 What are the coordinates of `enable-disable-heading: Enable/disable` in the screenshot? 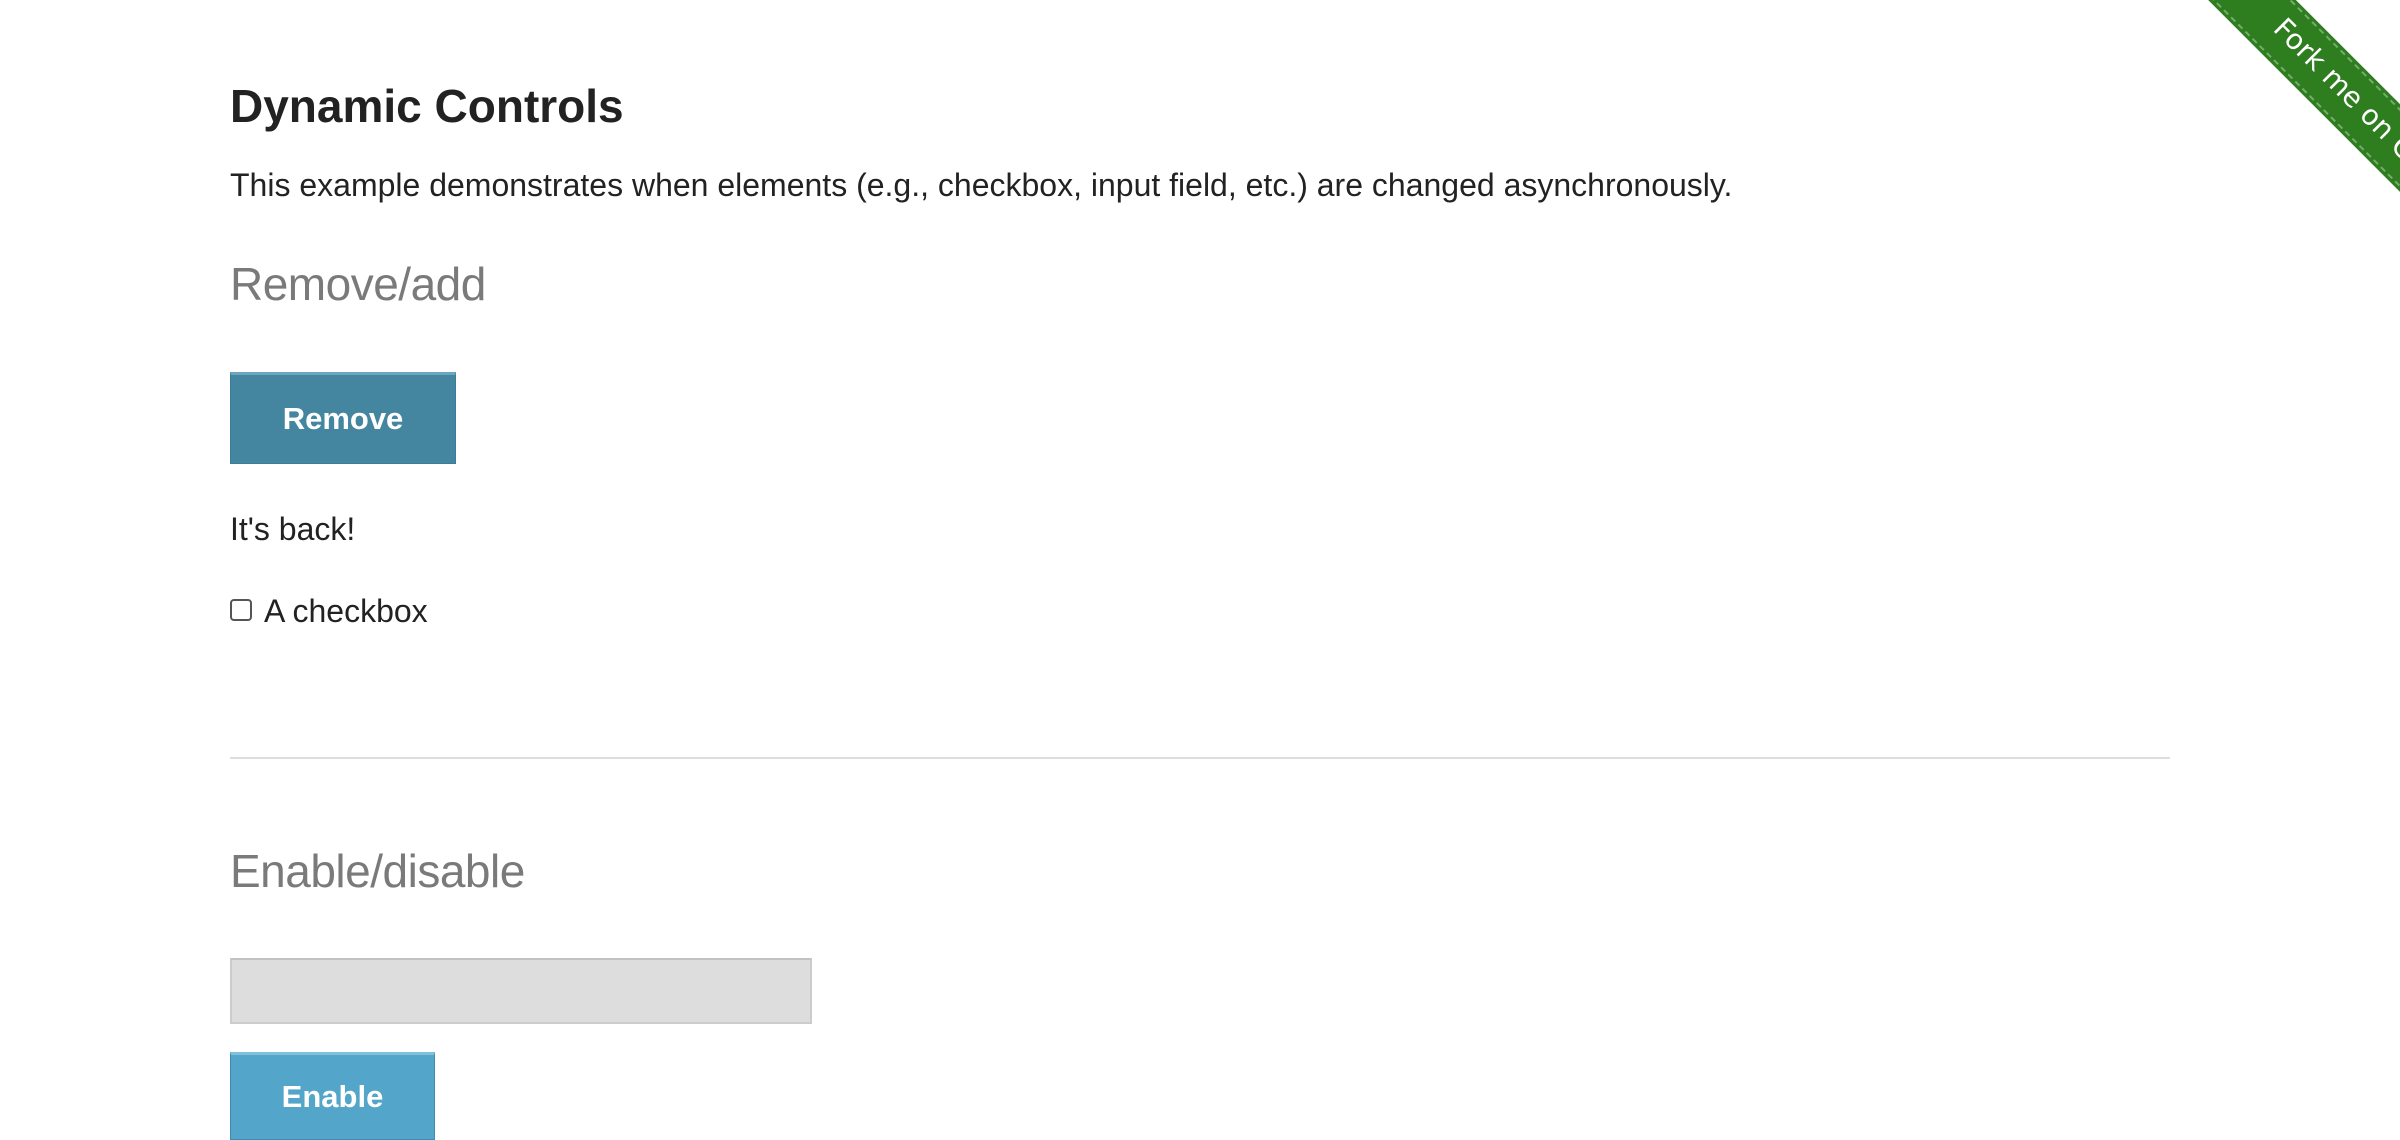 It's located at (377, 871).